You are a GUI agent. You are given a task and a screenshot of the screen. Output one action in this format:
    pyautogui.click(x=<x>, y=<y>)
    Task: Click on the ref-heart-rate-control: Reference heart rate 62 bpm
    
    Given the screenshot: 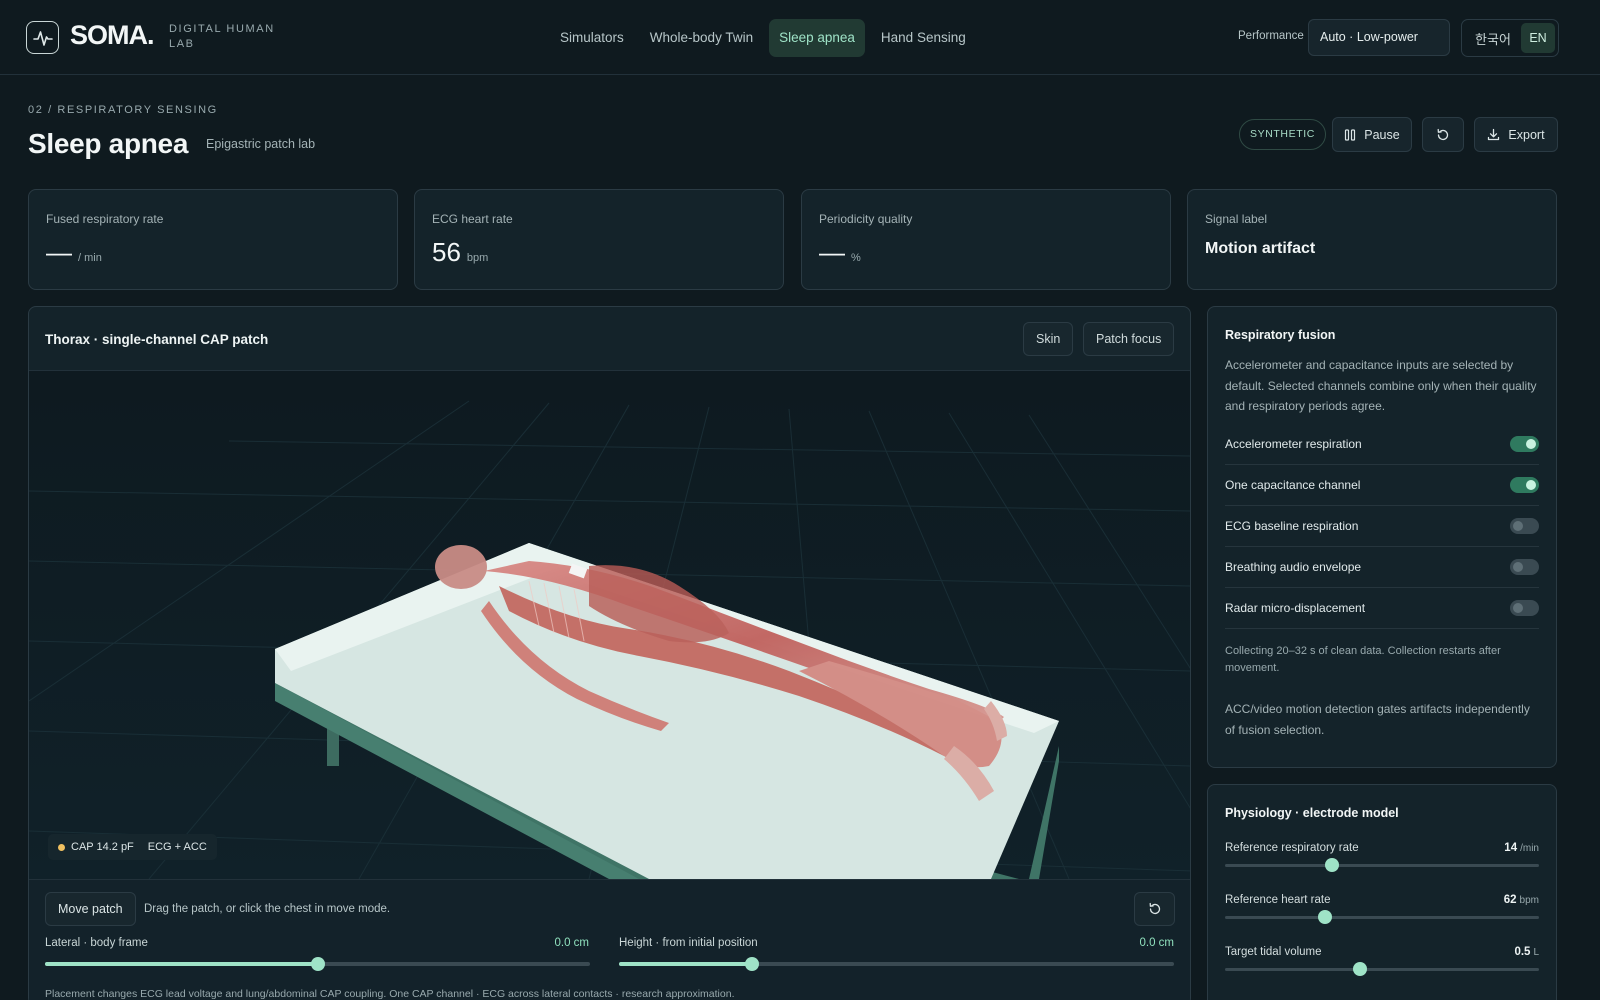 What is the action you would take?
    pyautogui.click(x=1382, y=914)
    